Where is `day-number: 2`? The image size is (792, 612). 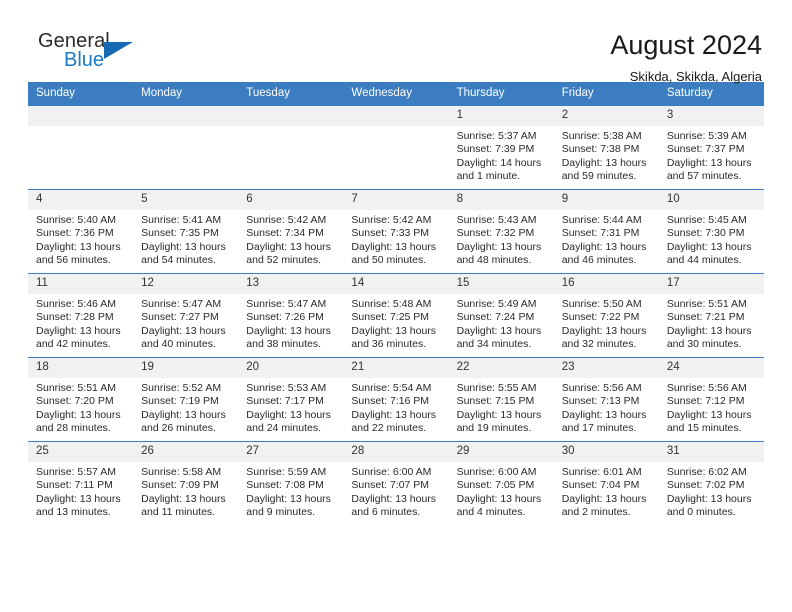
day-number: 2 is located at coordinates (606, 116).